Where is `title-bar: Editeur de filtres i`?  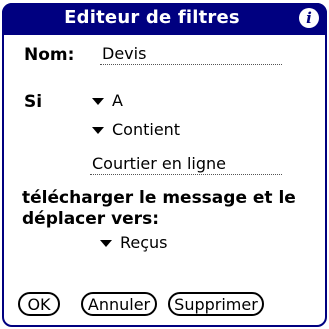 title-bar: Editeur de filtres i is located at coordinates (164, 19).